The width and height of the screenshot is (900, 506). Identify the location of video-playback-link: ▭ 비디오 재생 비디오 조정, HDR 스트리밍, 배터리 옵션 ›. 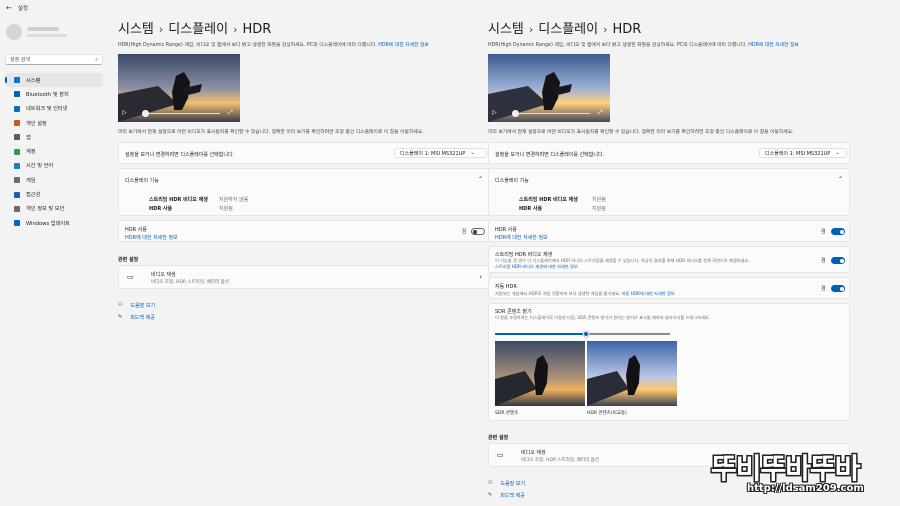
(304, 277).